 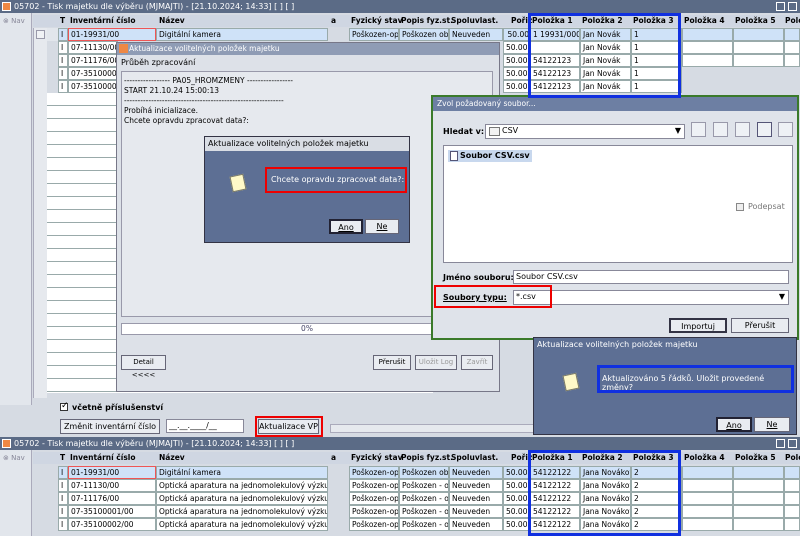 What do you see at coordinates (346, 226) in the screenshot?
I see `confirm-yes-button: Ano` at bounding box center [346, 226].